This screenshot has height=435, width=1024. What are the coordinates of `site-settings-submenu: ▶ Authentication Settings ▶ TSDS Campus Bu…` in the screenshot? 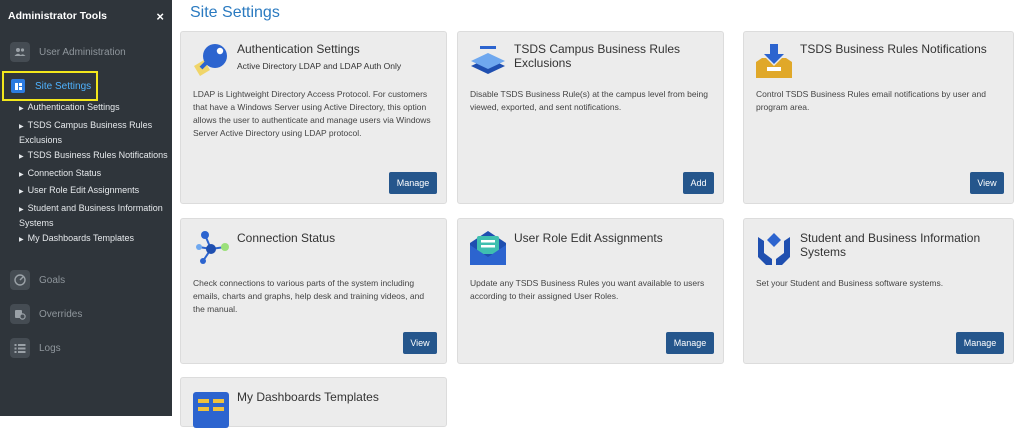 It's located at (86, 175).